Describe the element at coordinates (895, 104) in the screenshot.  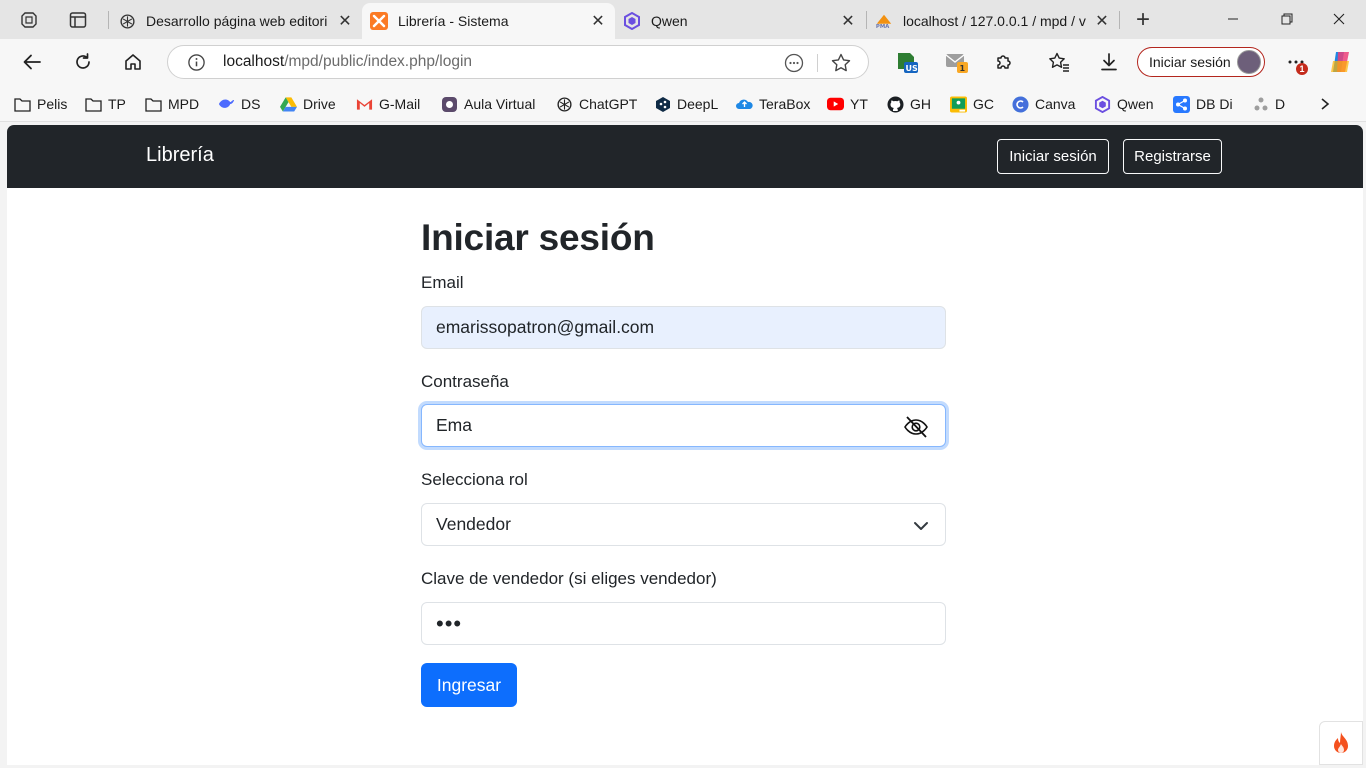
I see `github-icon` at that location.